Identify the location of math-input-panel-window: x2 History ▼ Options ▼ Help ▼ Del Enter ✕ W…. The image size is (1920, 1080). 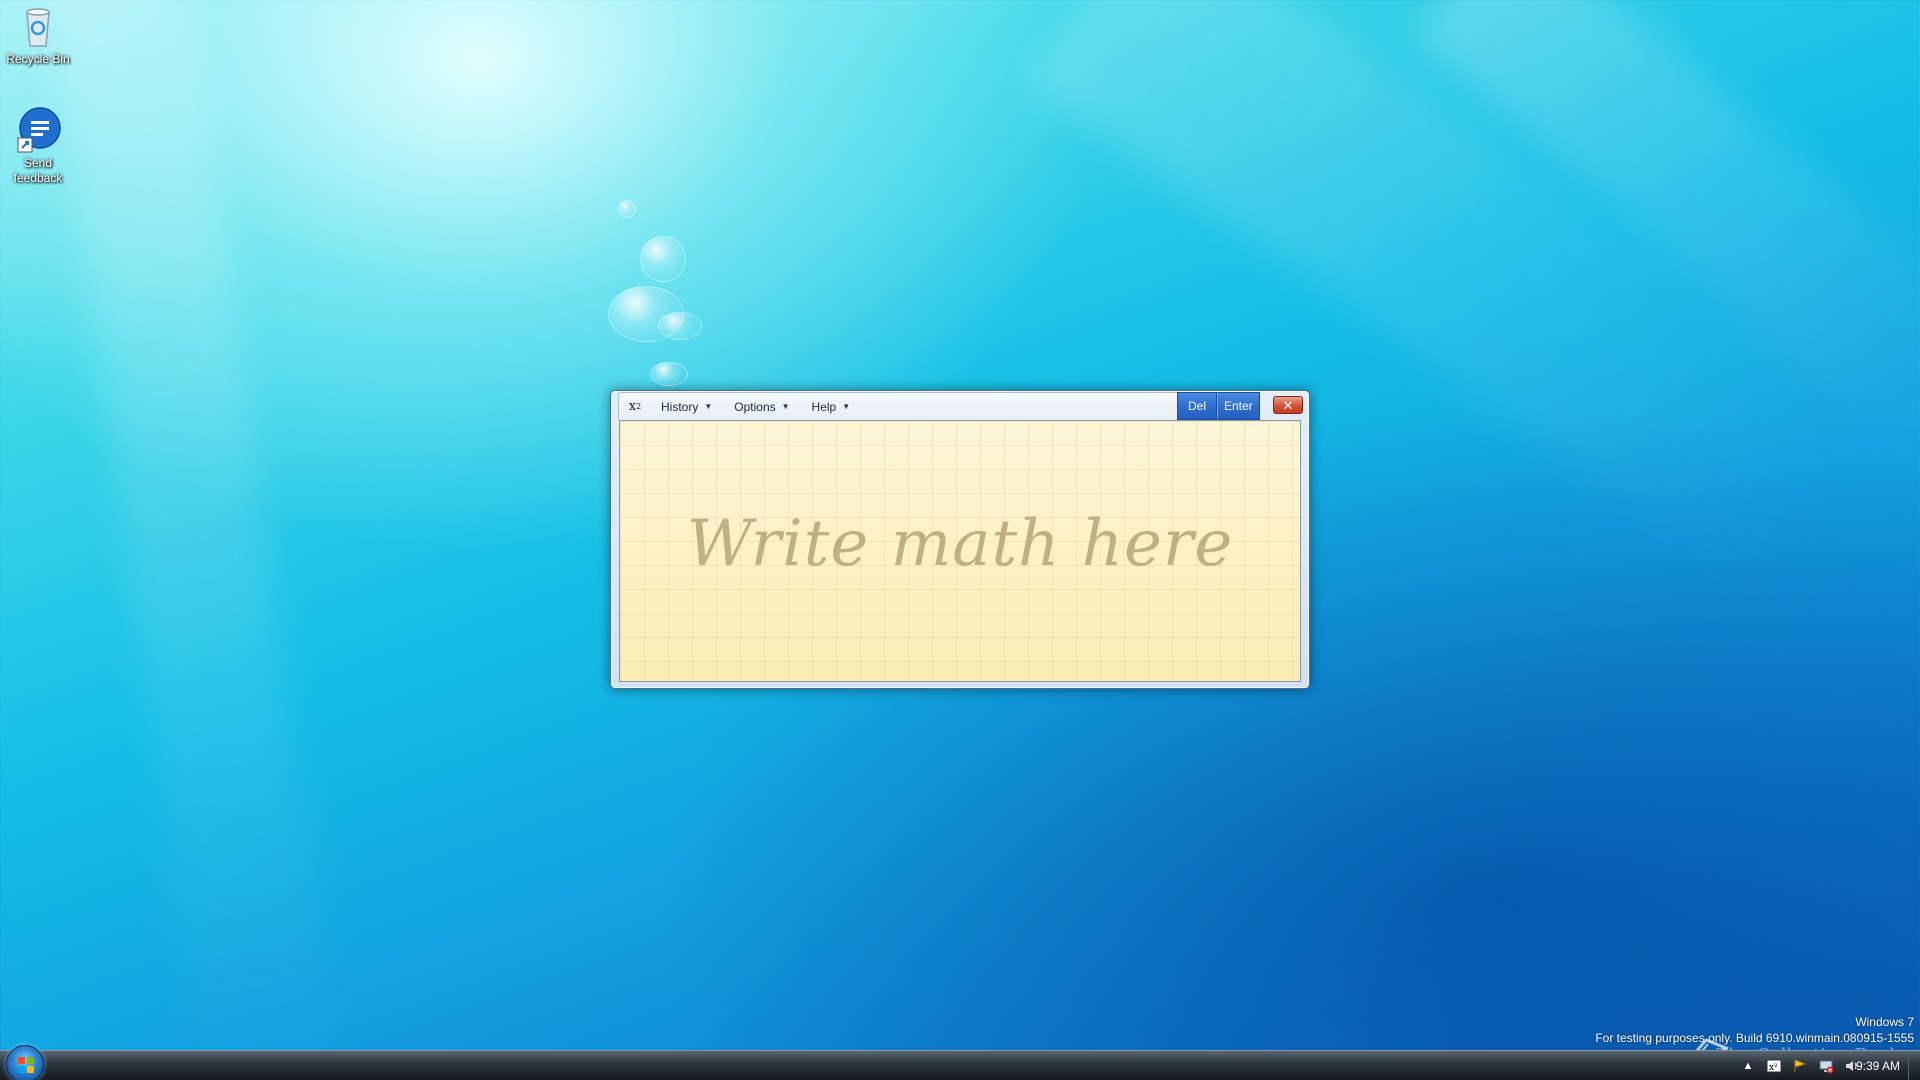
(960, 539).